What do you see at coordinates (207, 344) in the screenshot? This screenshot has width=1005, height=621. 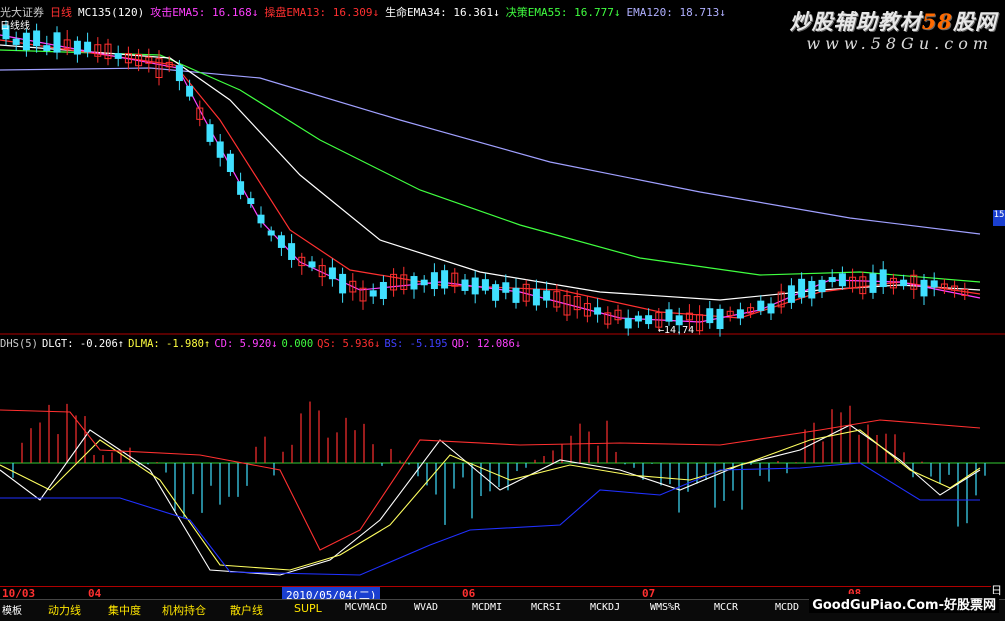 I see `dlma-arrow: ↑` at bounding box center [207, 344].